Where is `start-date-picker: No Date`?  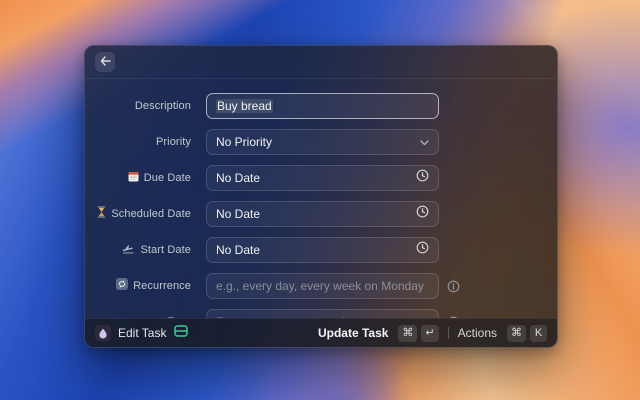
start-date-picker: No Date is located at coordinates (322, 250).